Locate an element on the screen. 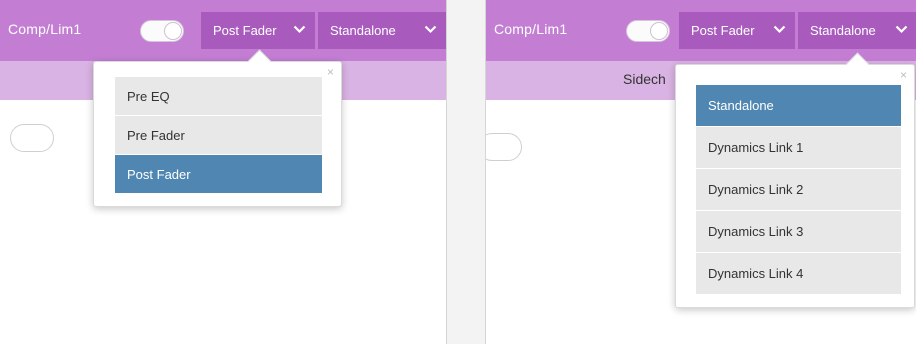 The height and width of the screenshot is (344, 916). option-dynamics-link-4: Dynamics Link 4 is located at coordinates (798, 274).